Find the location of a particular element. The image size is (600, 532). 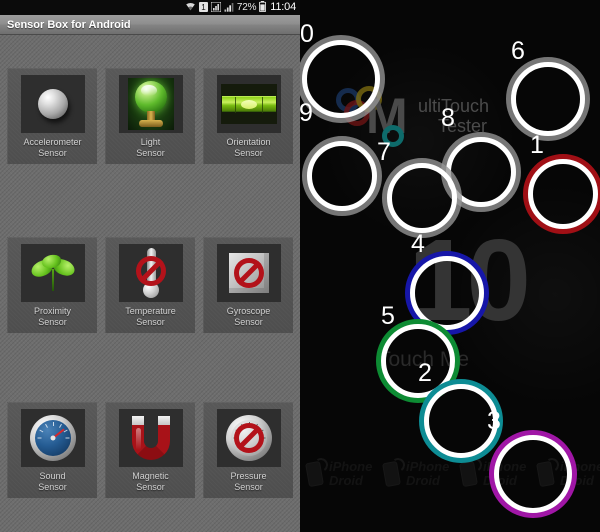

touch-ring-label-3: 3 is located at coordinates (494, 421).